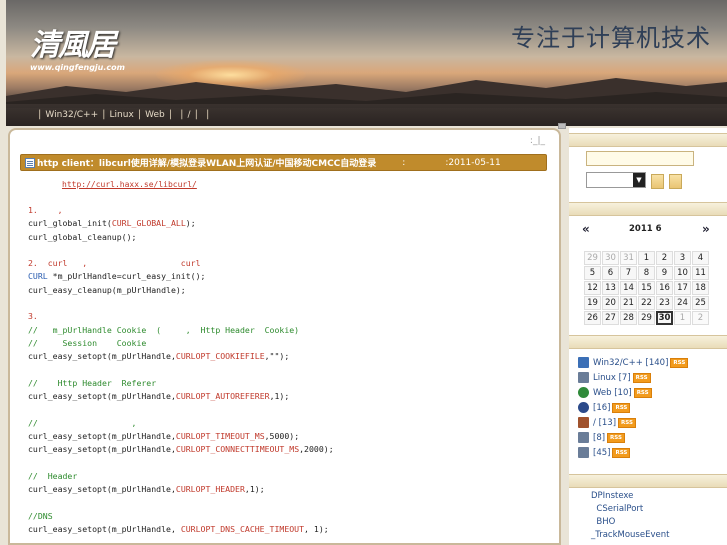  What do you see at coordinates (562, 126) in the screenshot?
I see `panel-resize-handle` at bounding box center [562, 126].